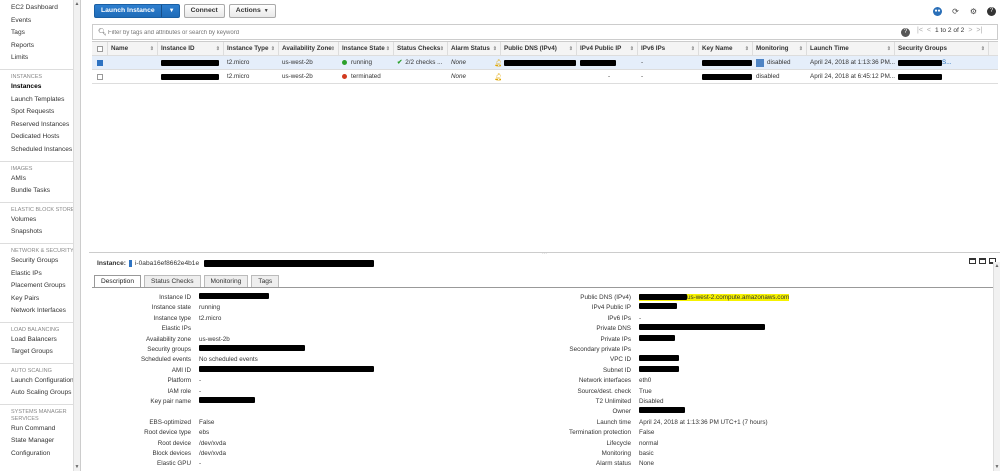 This screenshot has width=1000, height=471. What do you see at coordinates (228, 360) in the screenshot?
I see `scheduled-events-link: No scheduled events` at bounding box center [228, 360].